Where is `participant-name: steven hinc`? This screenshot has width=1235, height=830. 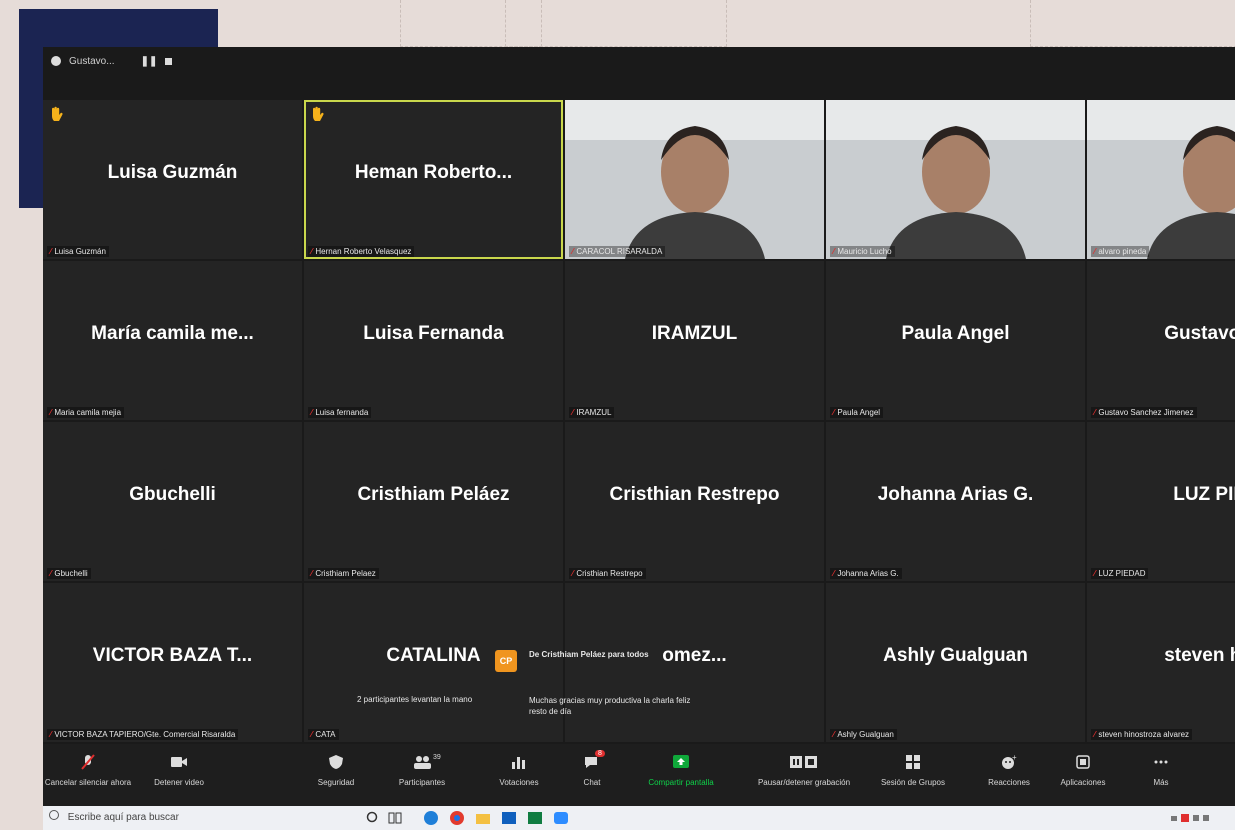
participant-name: steven hinc is located at coordinates (1199, 655).